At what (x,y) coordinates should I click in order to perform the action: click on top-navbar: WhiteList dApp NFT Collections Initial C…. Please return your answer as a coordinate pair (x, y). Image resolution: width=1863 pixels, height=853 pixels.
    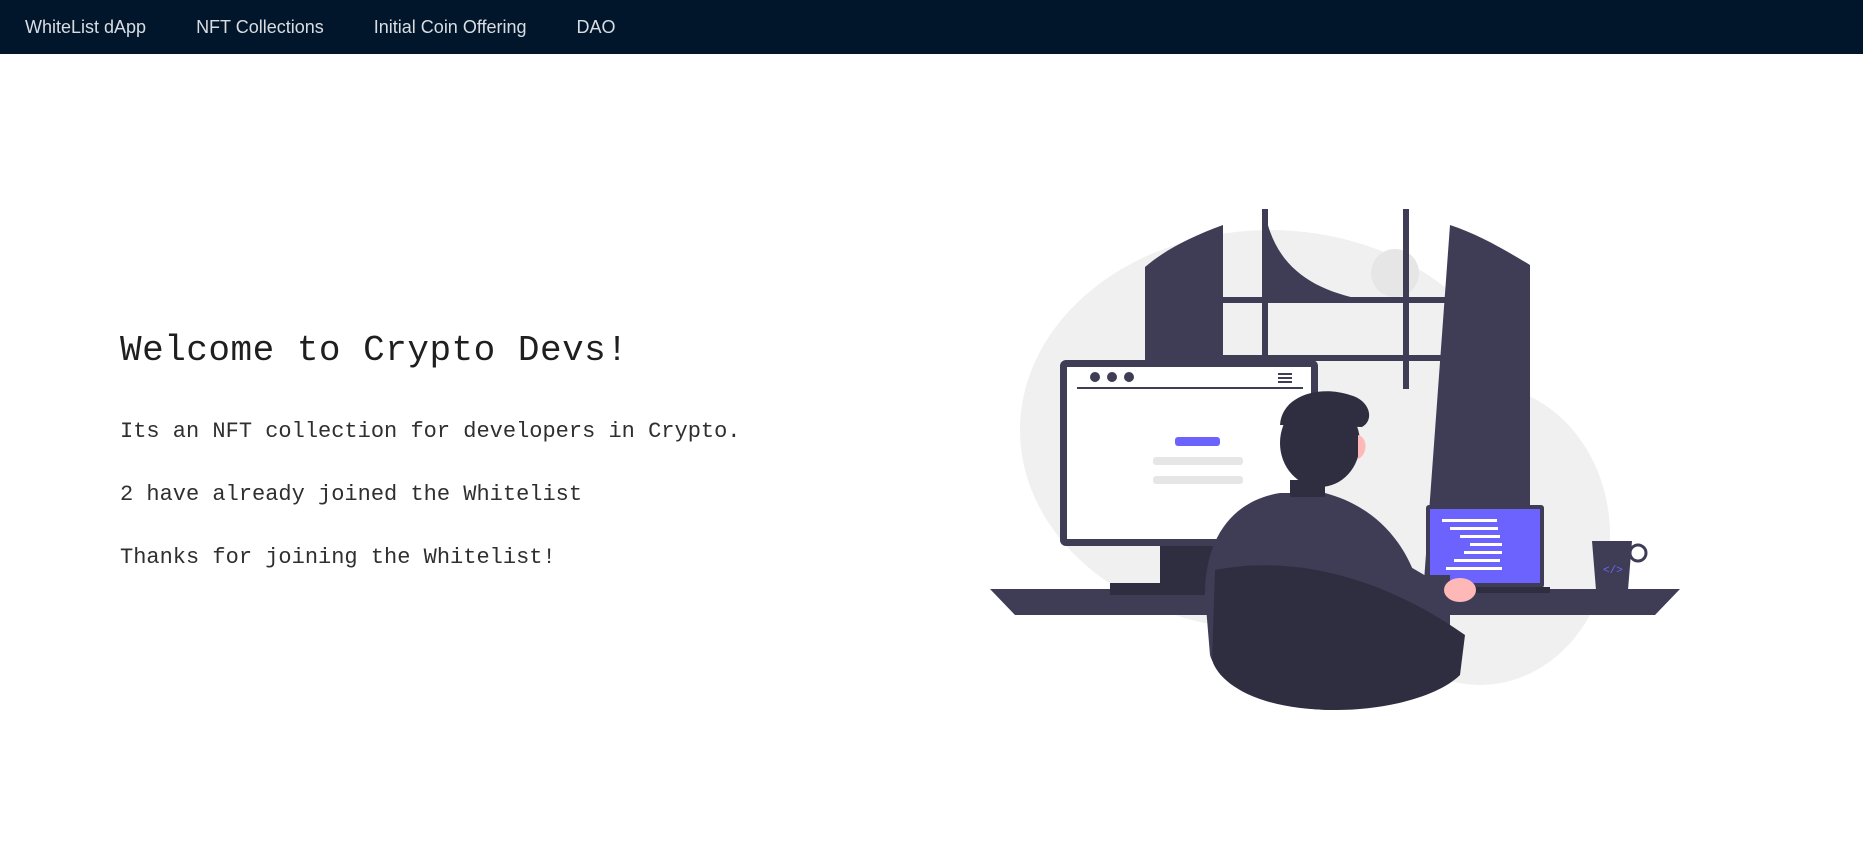
    Looking at the image, I should click on (931, 27).